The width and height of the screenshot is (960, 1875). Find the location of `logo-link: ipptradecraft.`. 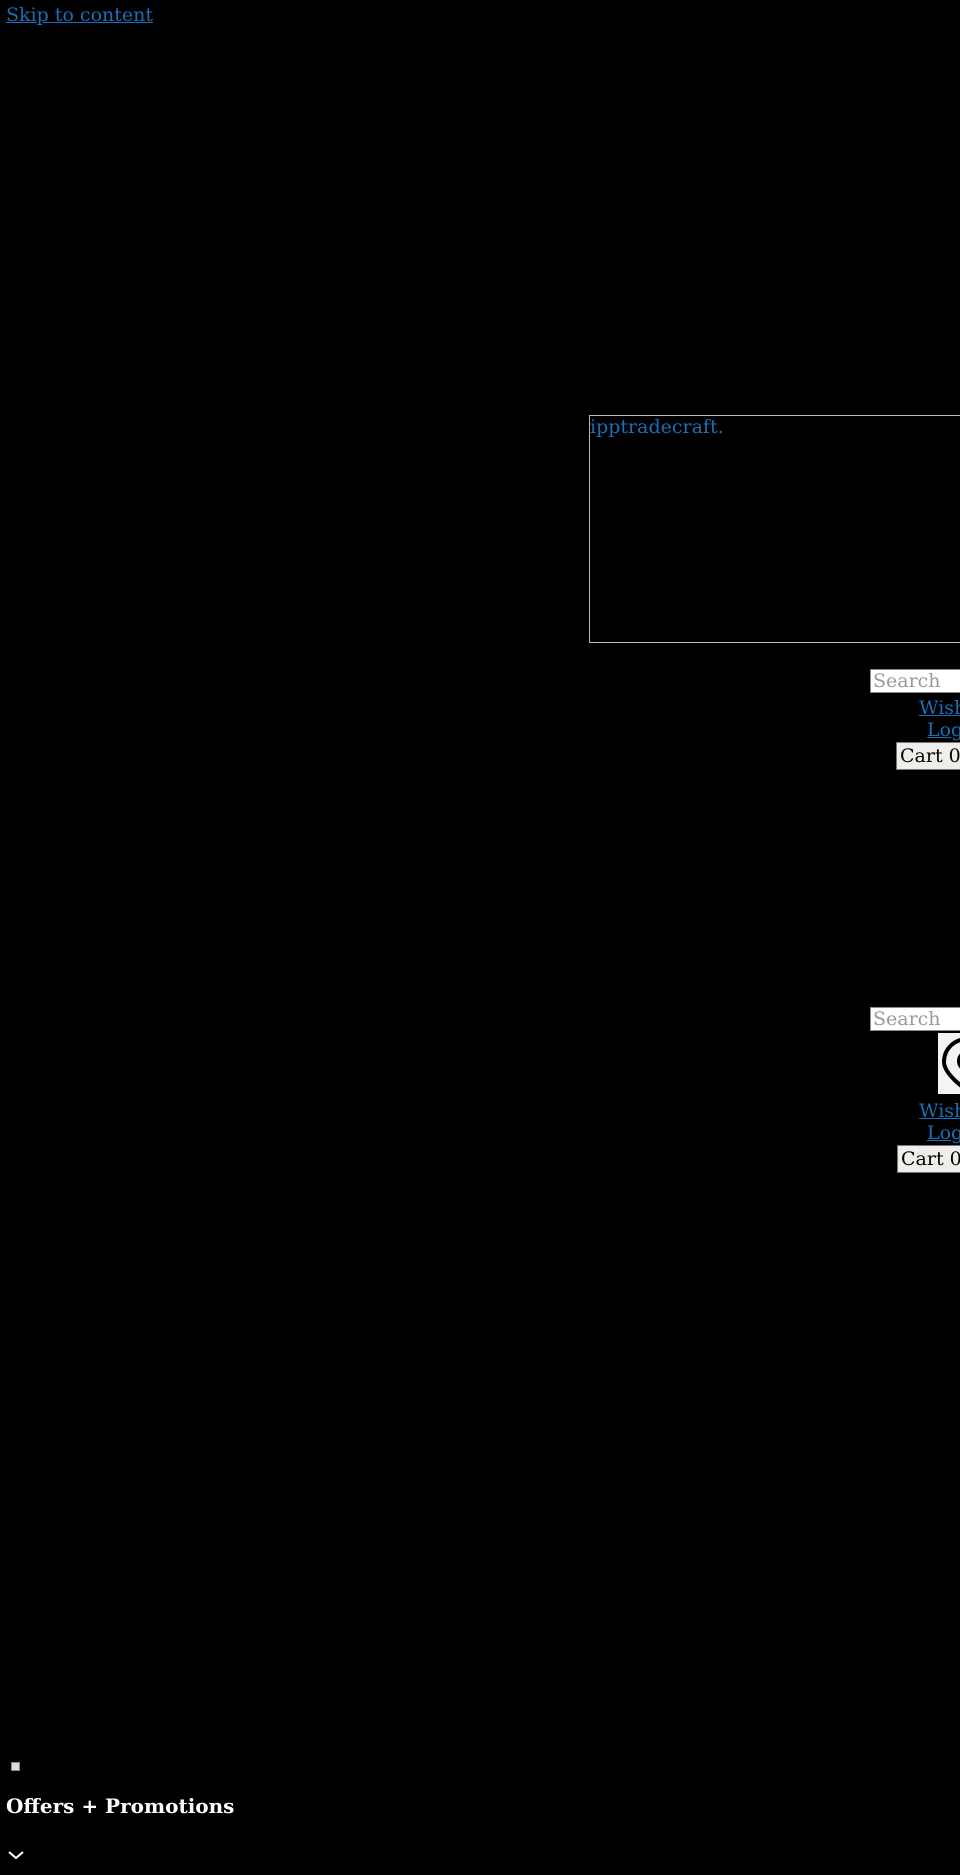

logo-link: ipptradecraft. is located at coordinates (775, 427).